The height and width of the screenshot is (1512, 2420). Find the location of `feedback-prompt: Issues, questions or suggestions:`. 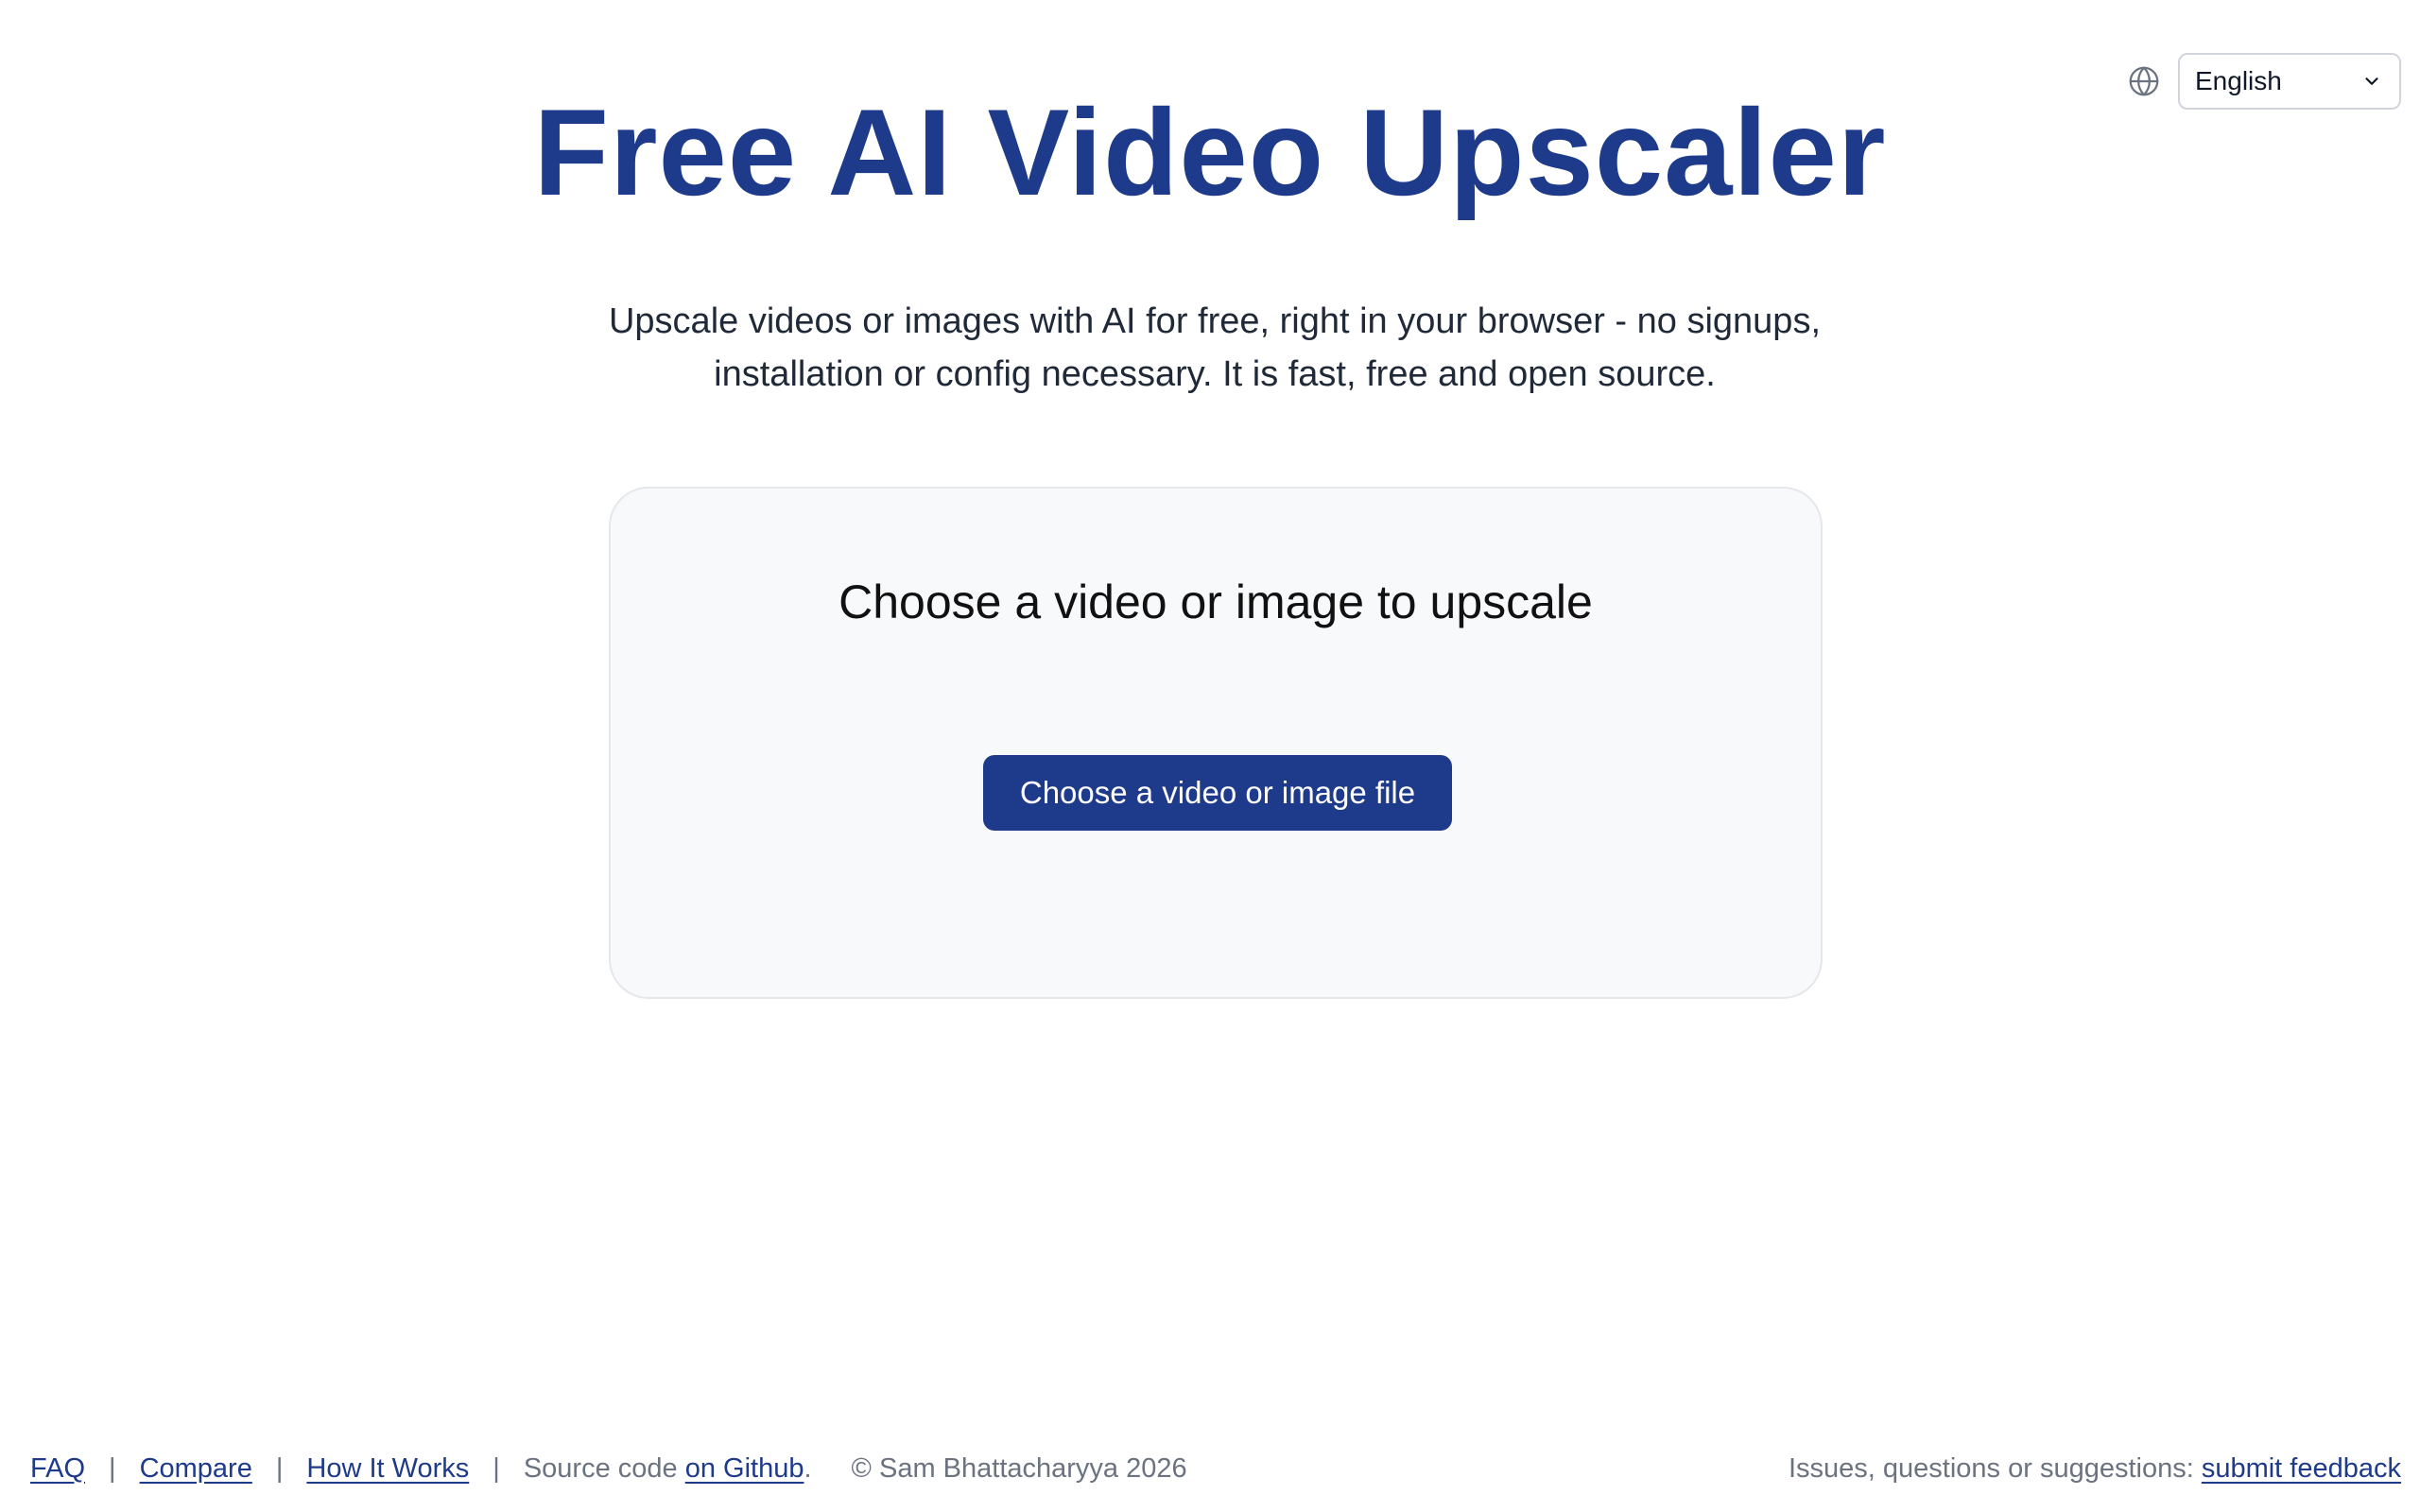

feedback-prompt: Issues, questions or suggestions: is located at coordinates (1995, 1468).